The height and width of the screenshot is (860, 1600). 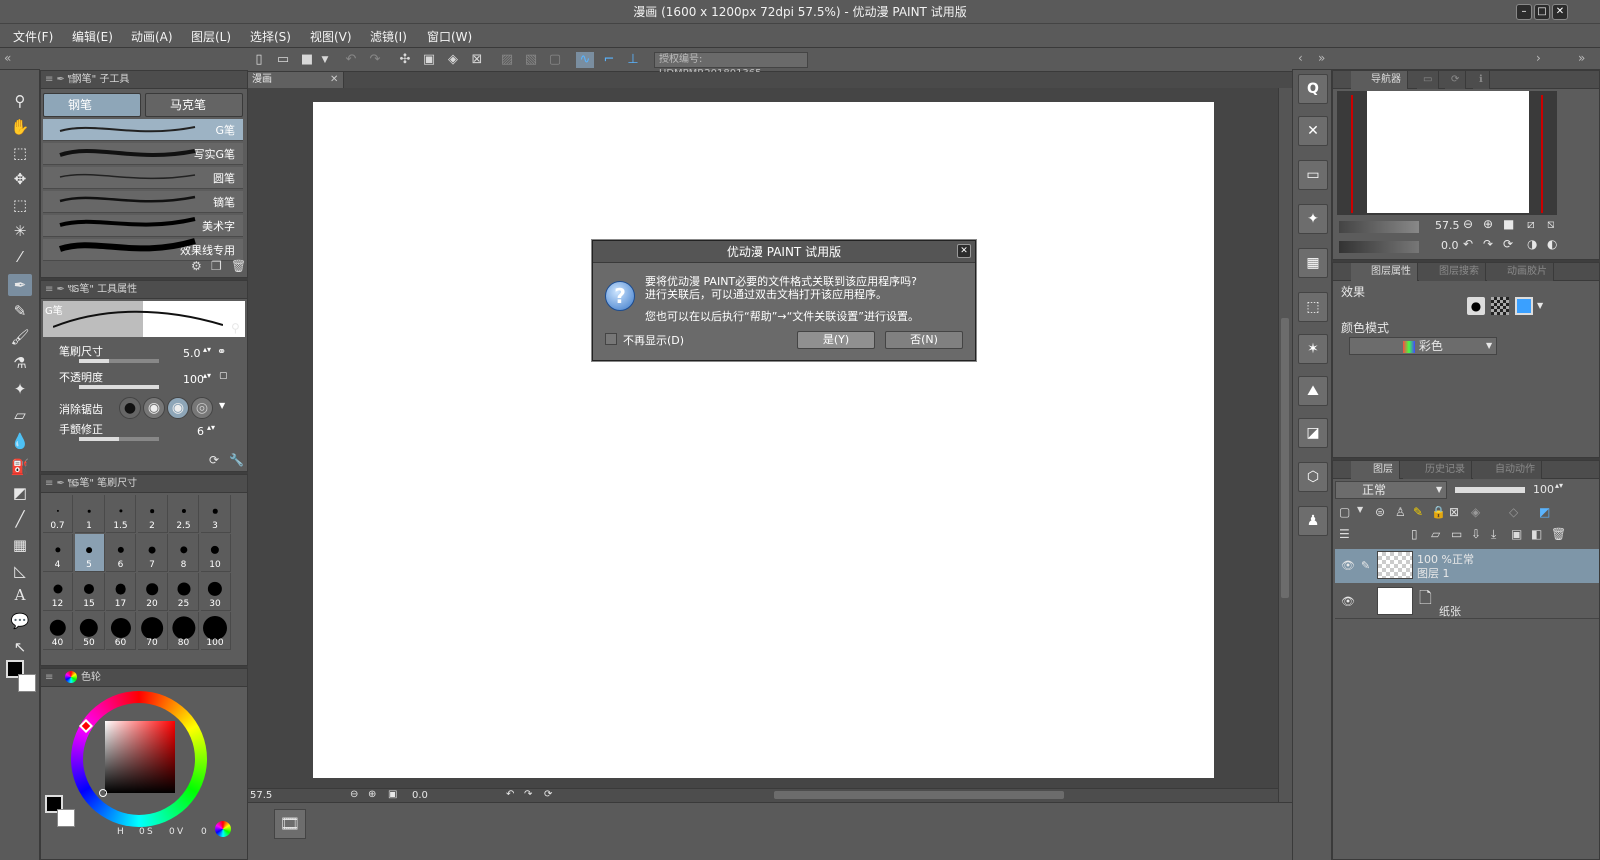 I want to click on menu-edit: 编辑(E), so click(x=92, y=36).